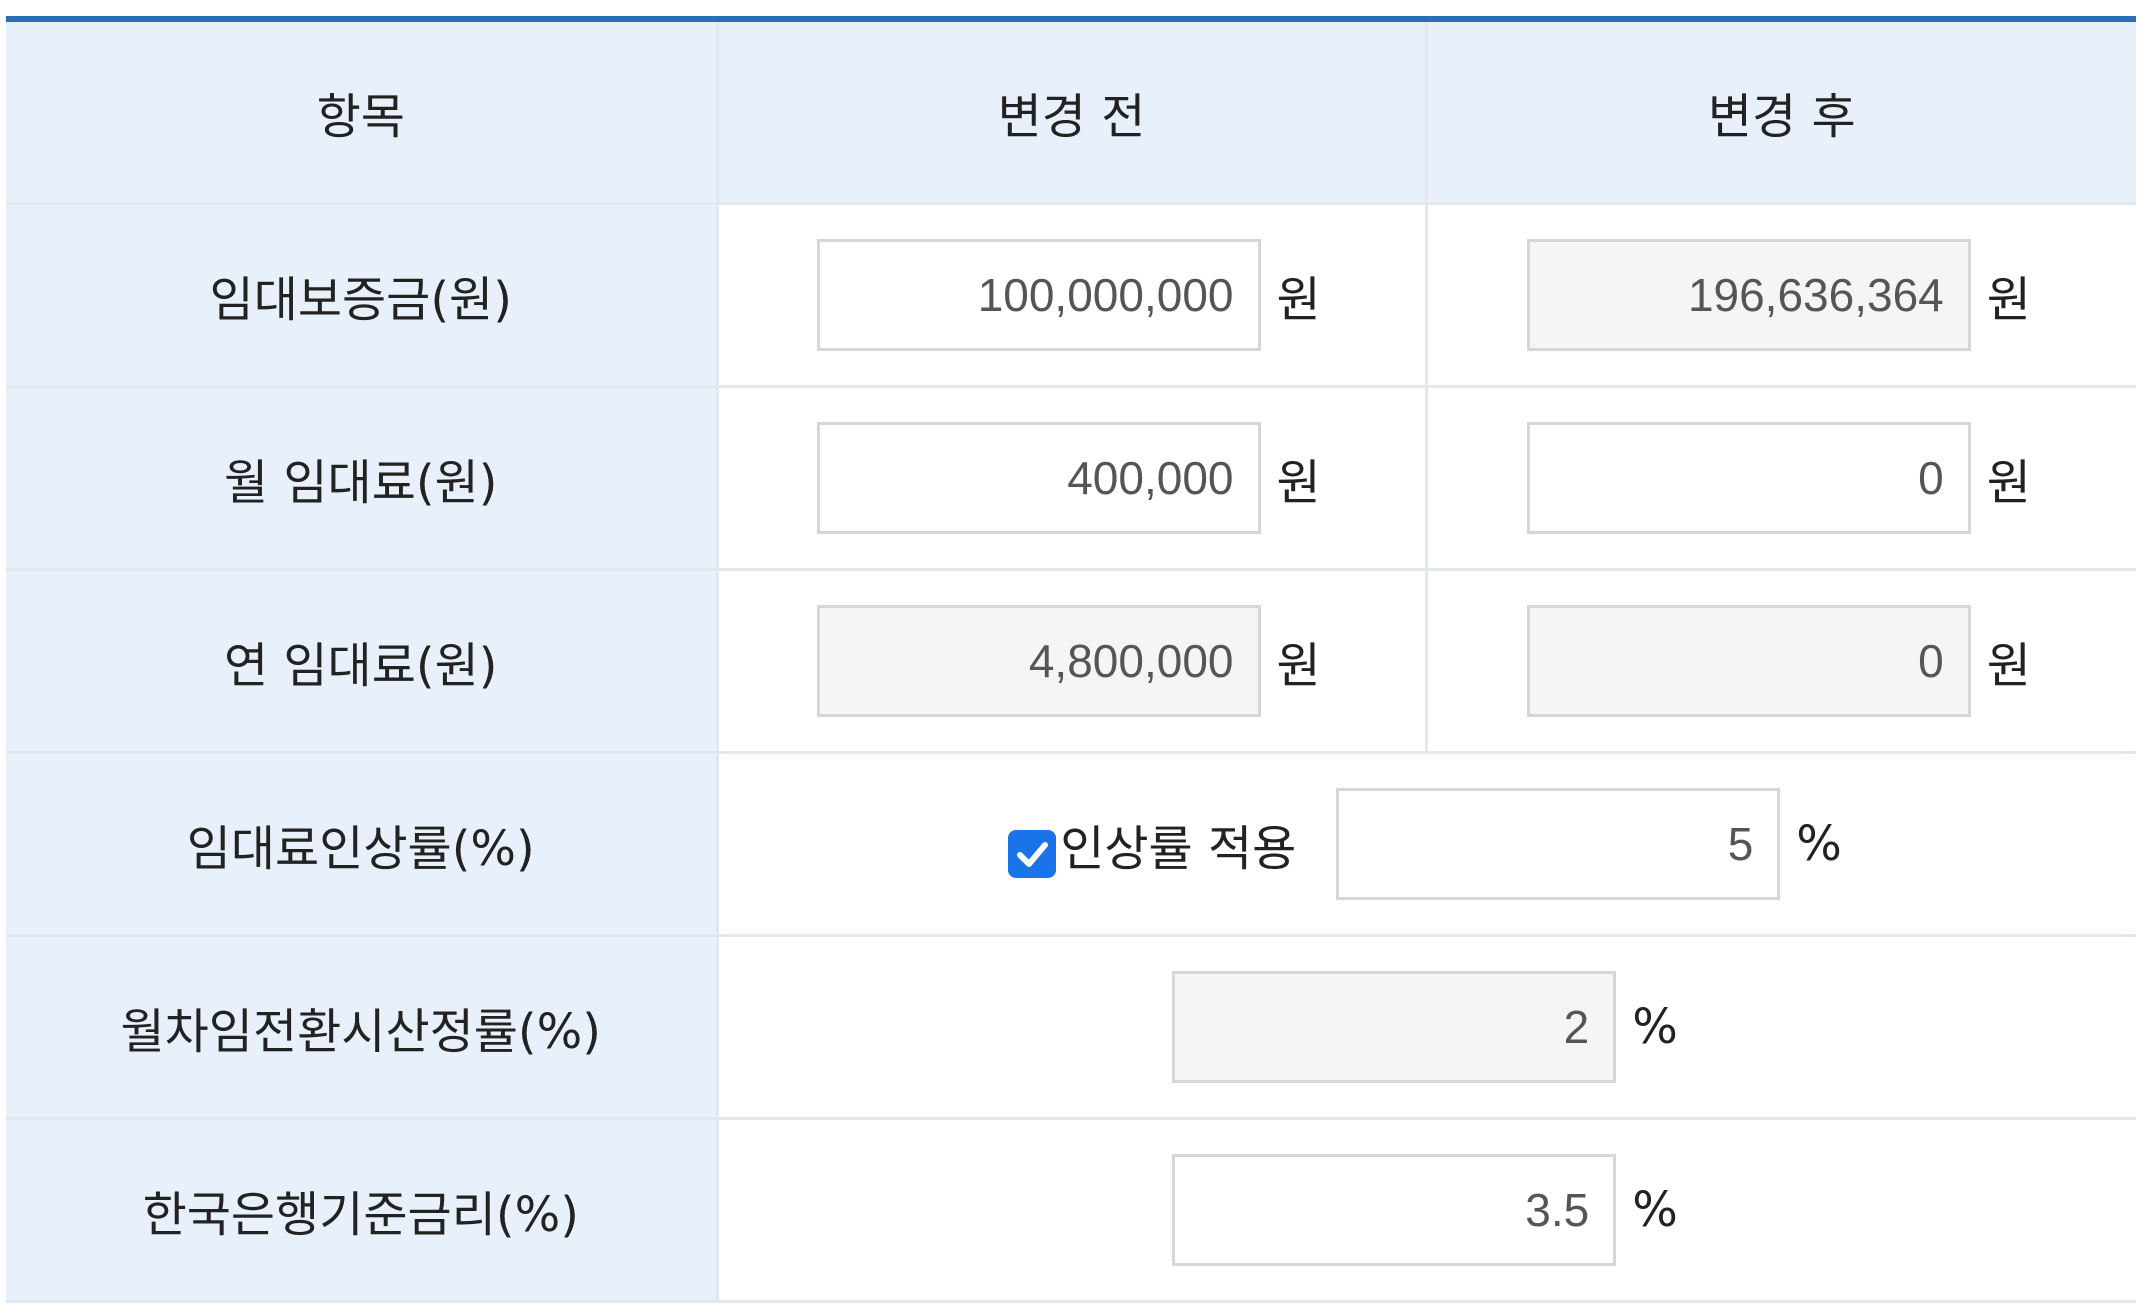 The height and width of the screenshot is (1308, 2142). I want to click on deposit-after-output: 196,636,364, so click(1748, 294).